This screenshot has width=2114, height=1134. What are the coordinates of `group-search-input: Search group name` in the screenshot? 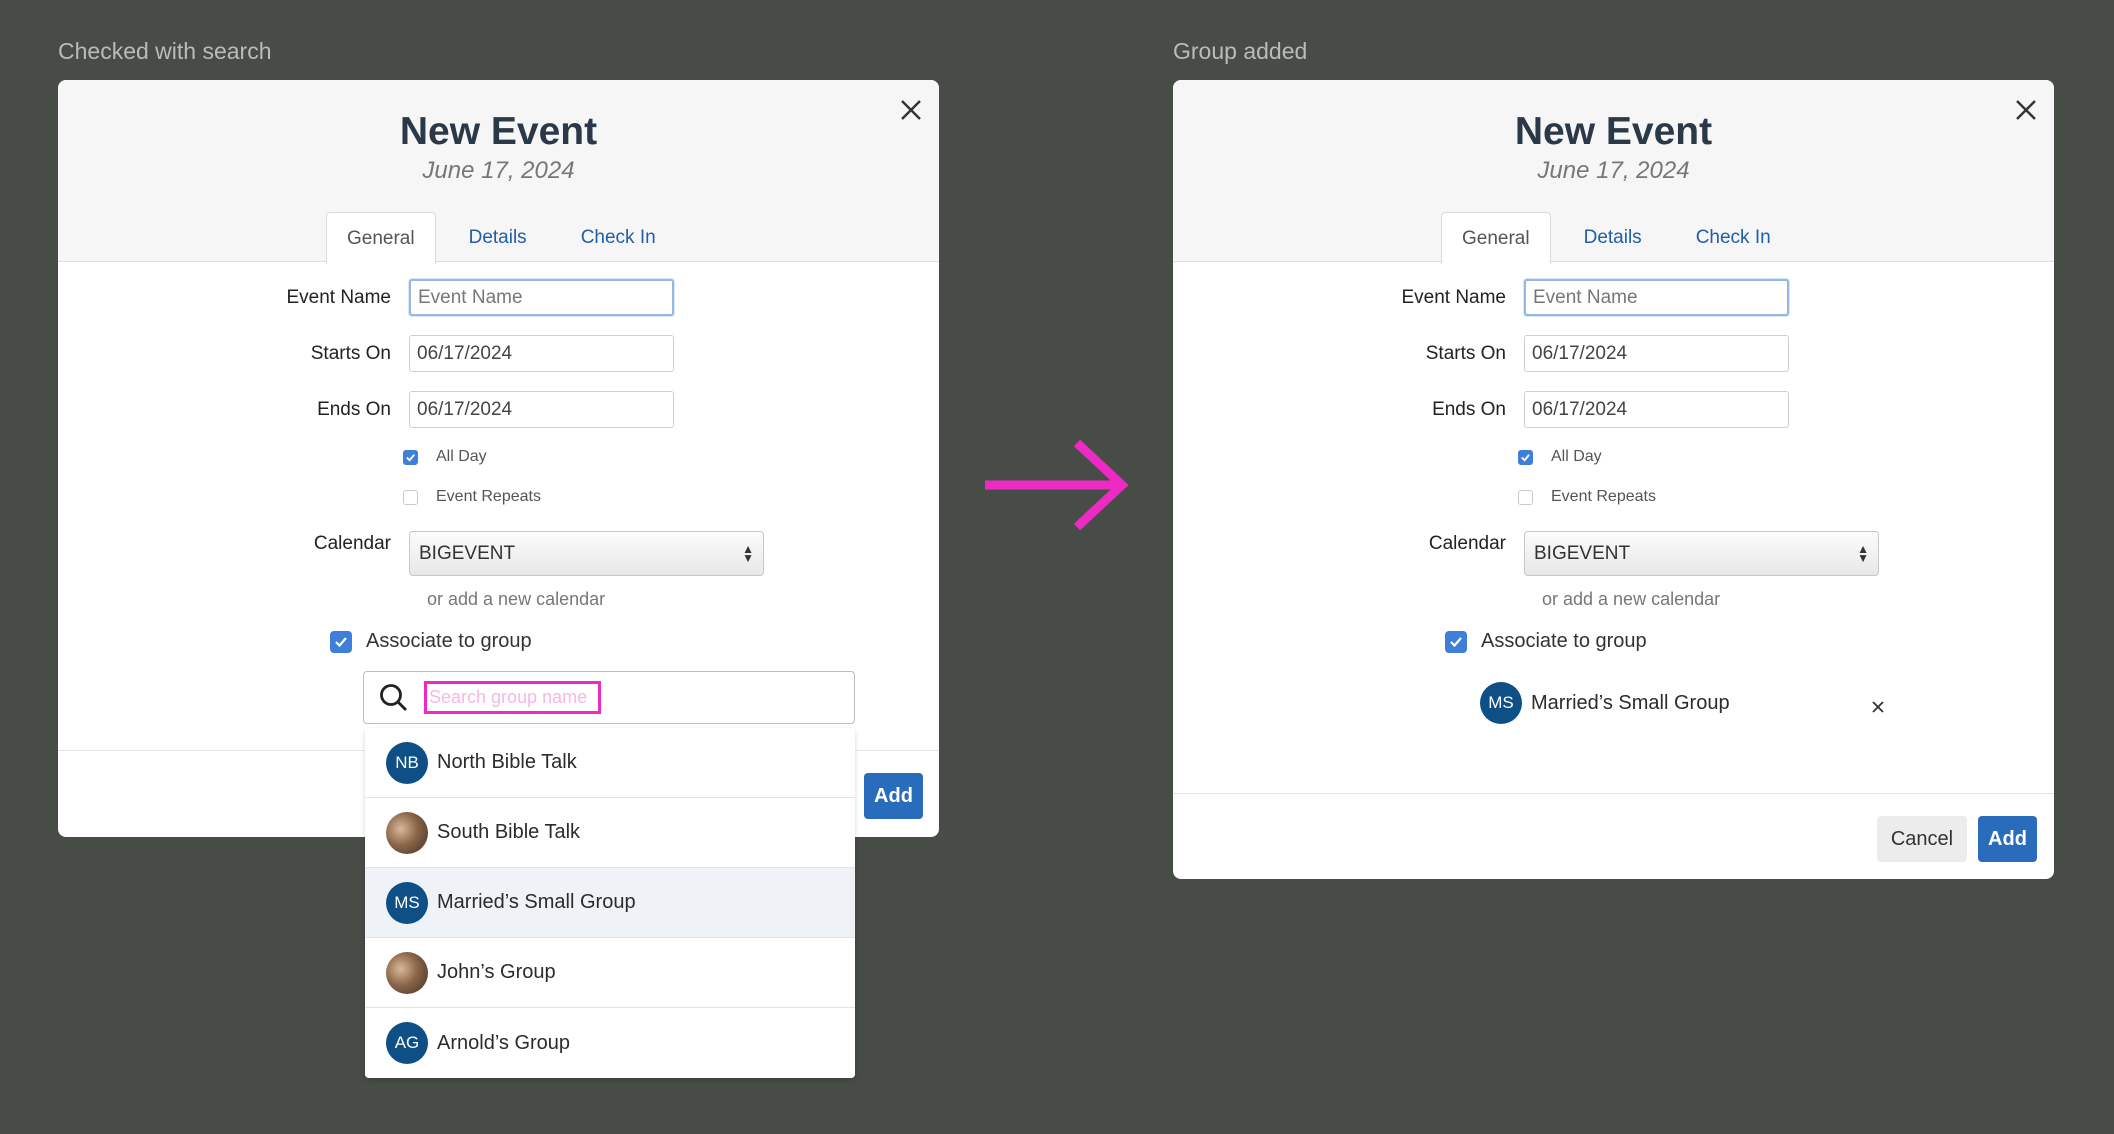 It's located at (512, 697).